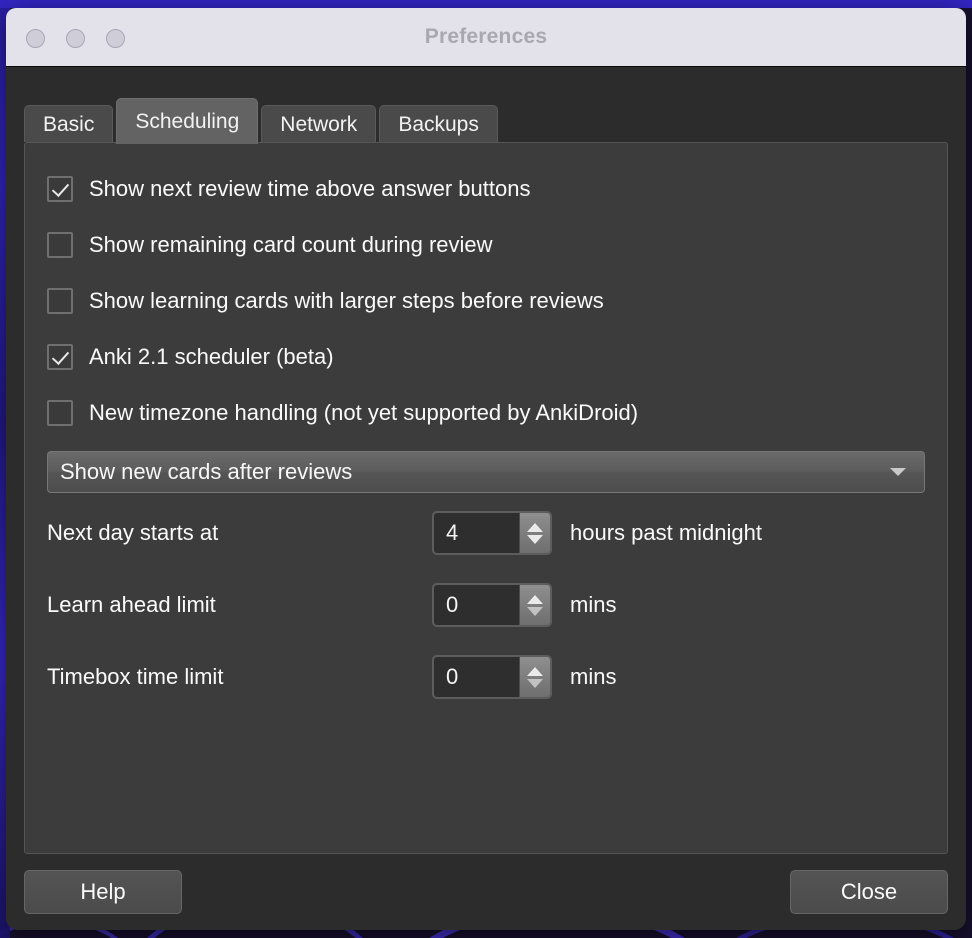 Image resolution: width=972 pixels, height=938 pixels. What do you see at coordinates (60, 189) in the screenshot?
I see `checkbox-show-next-review-time` at bounding box center [60, 189].